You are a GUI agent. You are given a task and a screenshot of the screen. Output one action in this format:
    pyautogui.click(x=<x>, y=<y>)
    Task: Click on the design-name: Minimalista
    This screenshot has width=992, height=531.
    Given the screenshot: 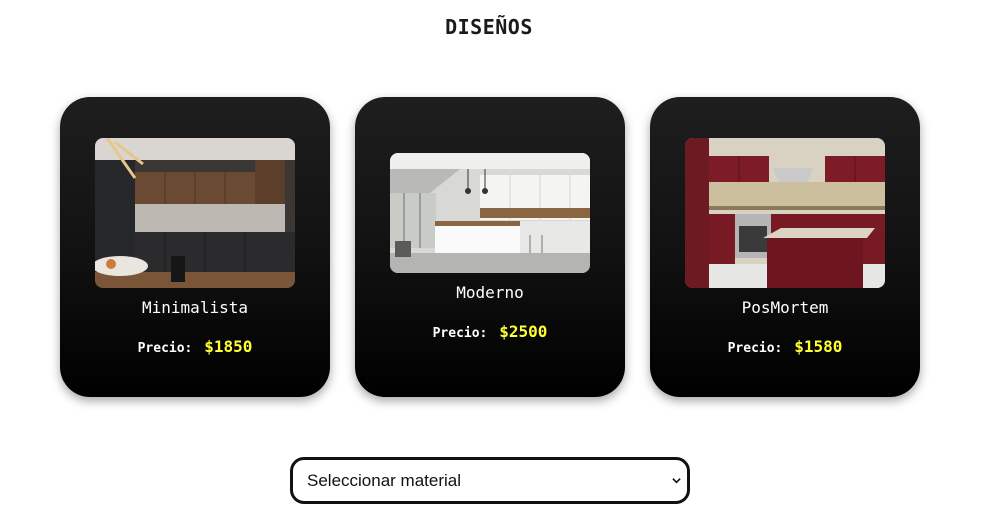 What is the action you would take?
    pyautogui.click(x=195, y=307)
    